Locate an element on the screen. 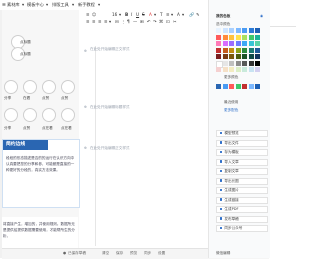 Image resolution: width=320 pixels, height=259 pixels. bold-button: B is located at coordinates (126, 14).